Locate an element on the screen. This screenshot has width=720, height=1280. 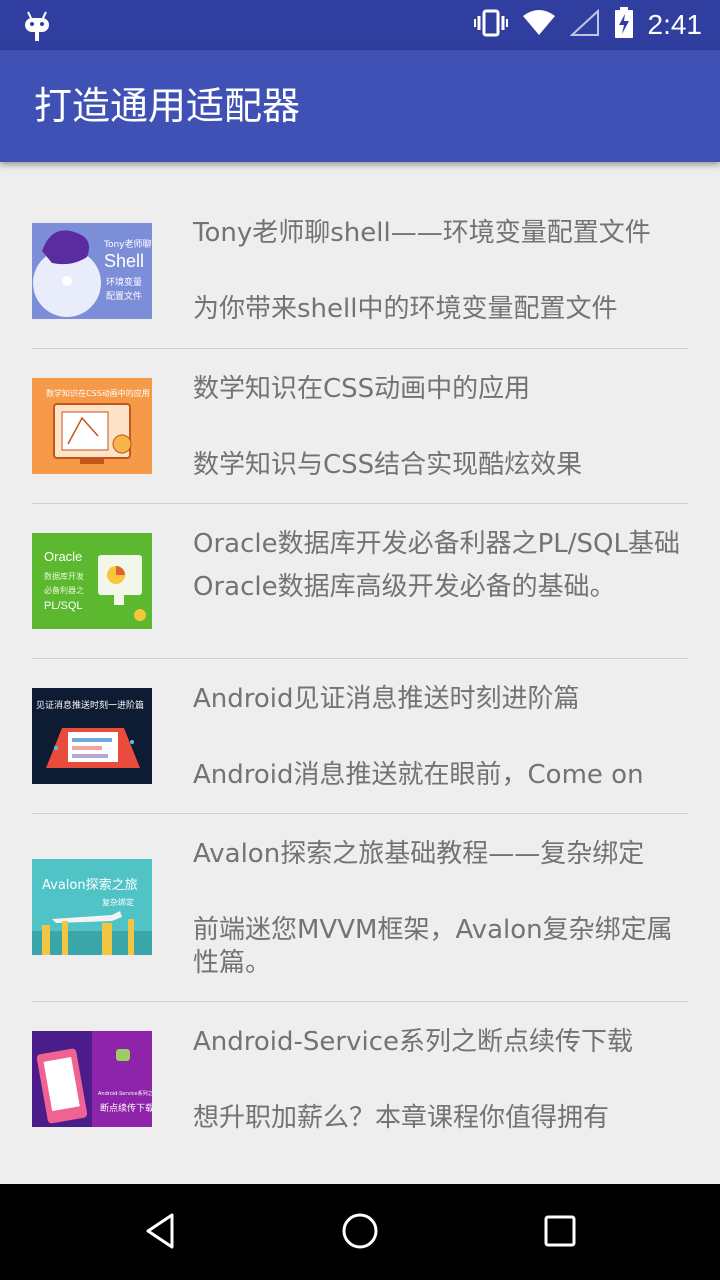
course-thumbnail: Tony老师聊 Shell 环境变量 配置文件 is located at coordinates (92, 271).